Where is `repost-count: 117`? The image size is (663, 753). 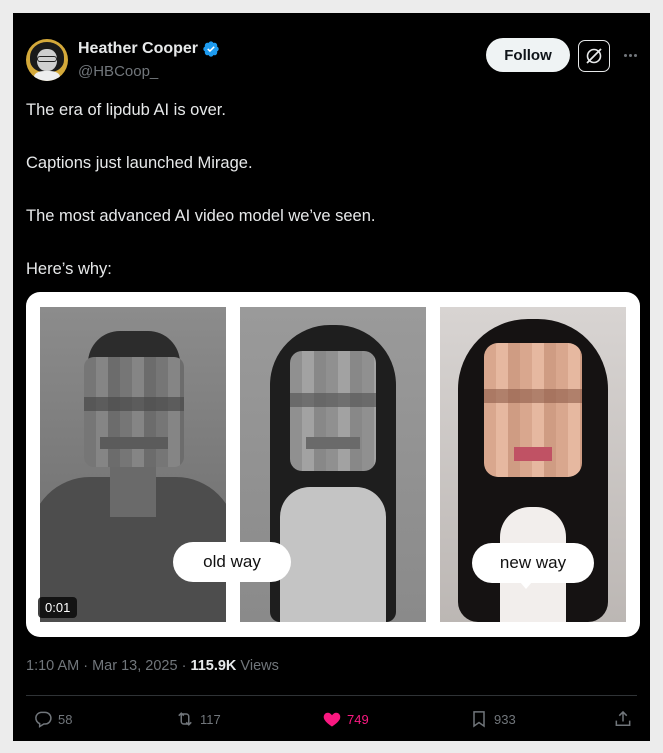 repost-count: 117 is located at coordinates (210, 719).